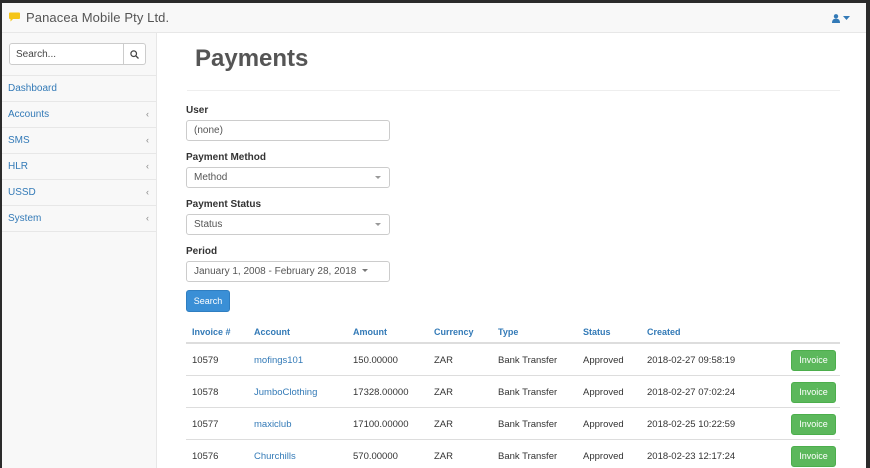 Image resolution: width=870 pixels, height=468 pixels. Describe the element at coordinates (224, 204) in the screenshot. I see `payment-status-label: Payment Status` at that location.